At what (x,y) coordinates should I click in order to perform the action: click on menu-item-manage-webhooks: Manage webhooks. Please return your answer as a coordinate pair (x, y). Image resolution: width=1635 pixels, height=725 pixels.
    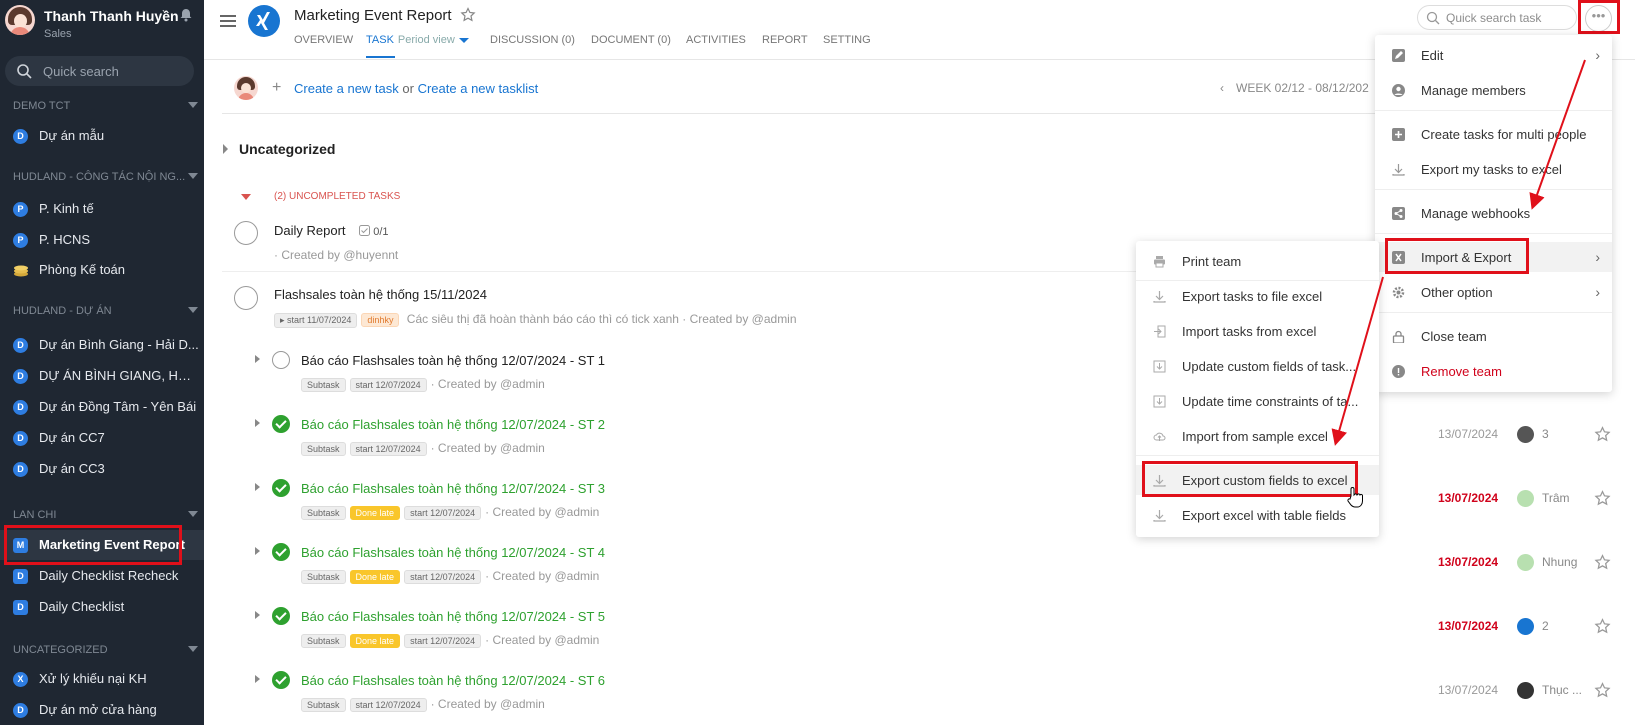
    Looking at the image, I should click on (1493, 213).